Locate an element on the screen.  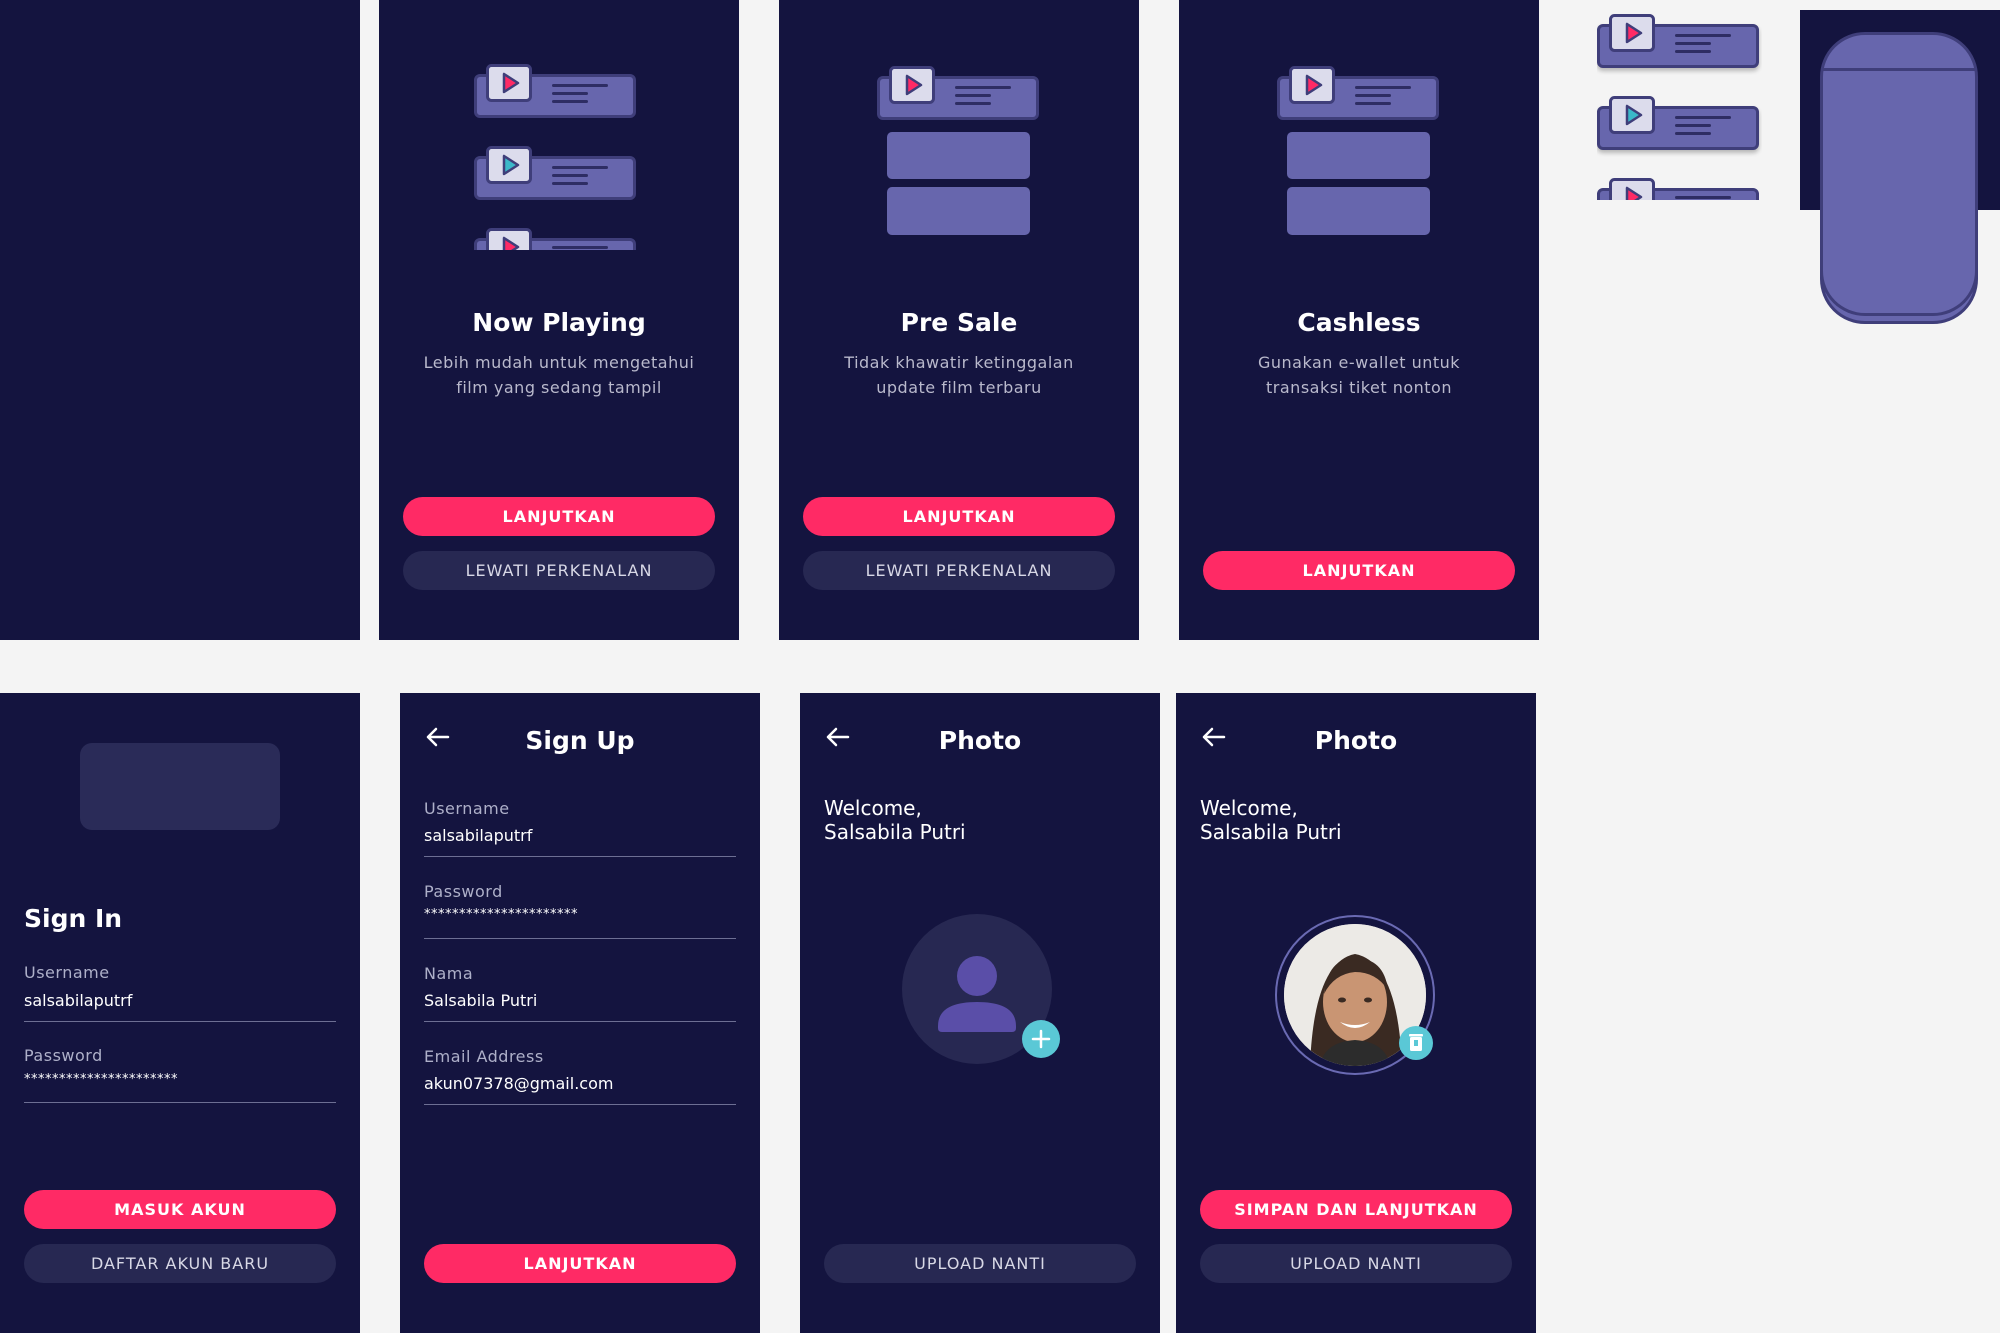
name-label: Nama is located at coordinates (449, 973).